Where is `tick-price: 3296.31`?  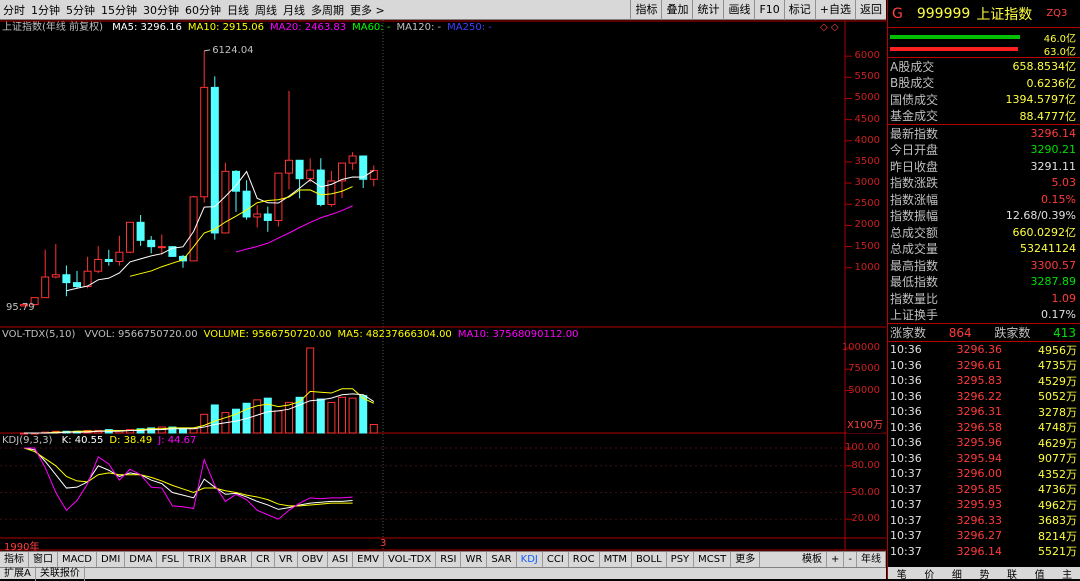
tick-price: 3296.31 is located at coordinates (979, 412).